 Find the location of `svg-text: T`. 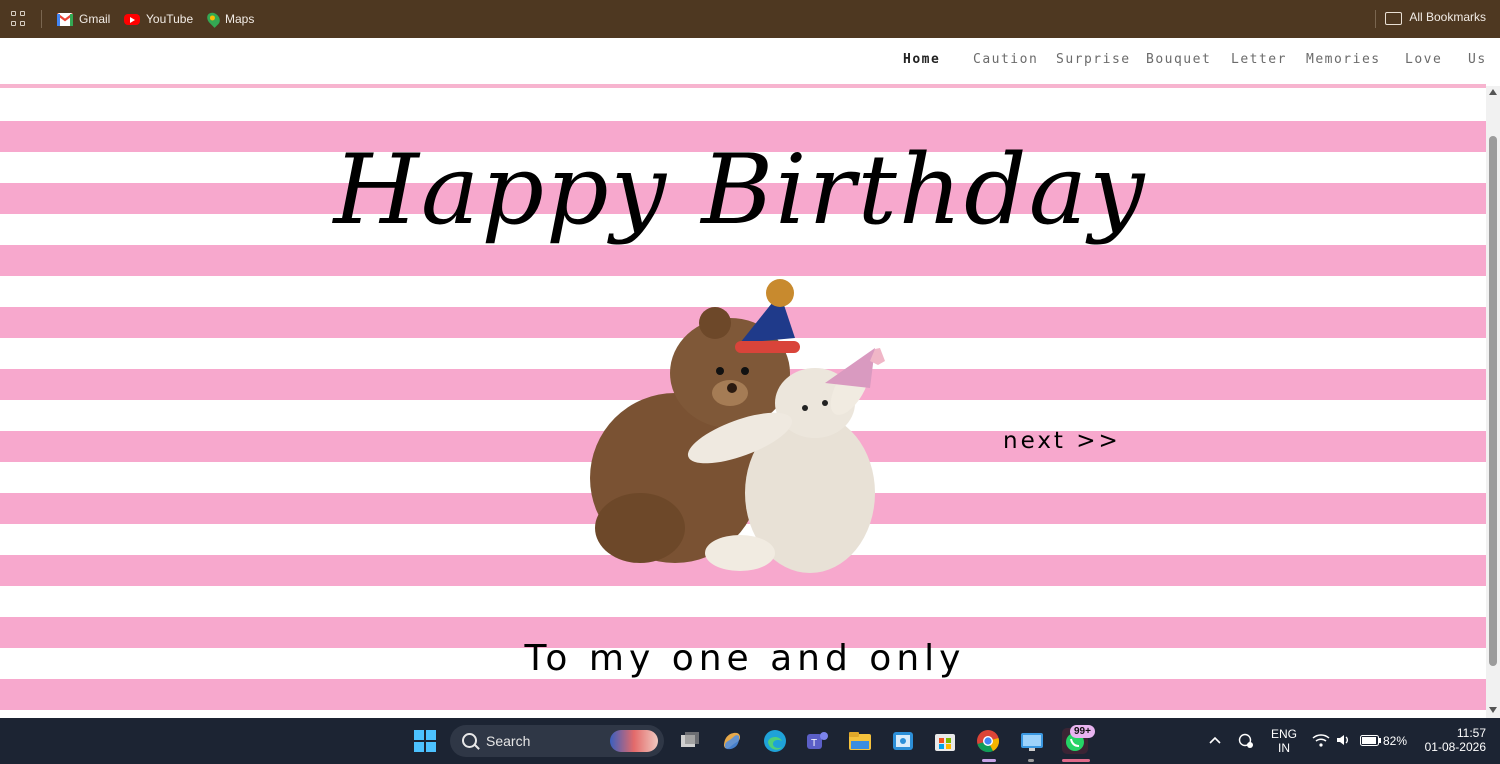

svg-text: T is located at coordinates (814, 743).